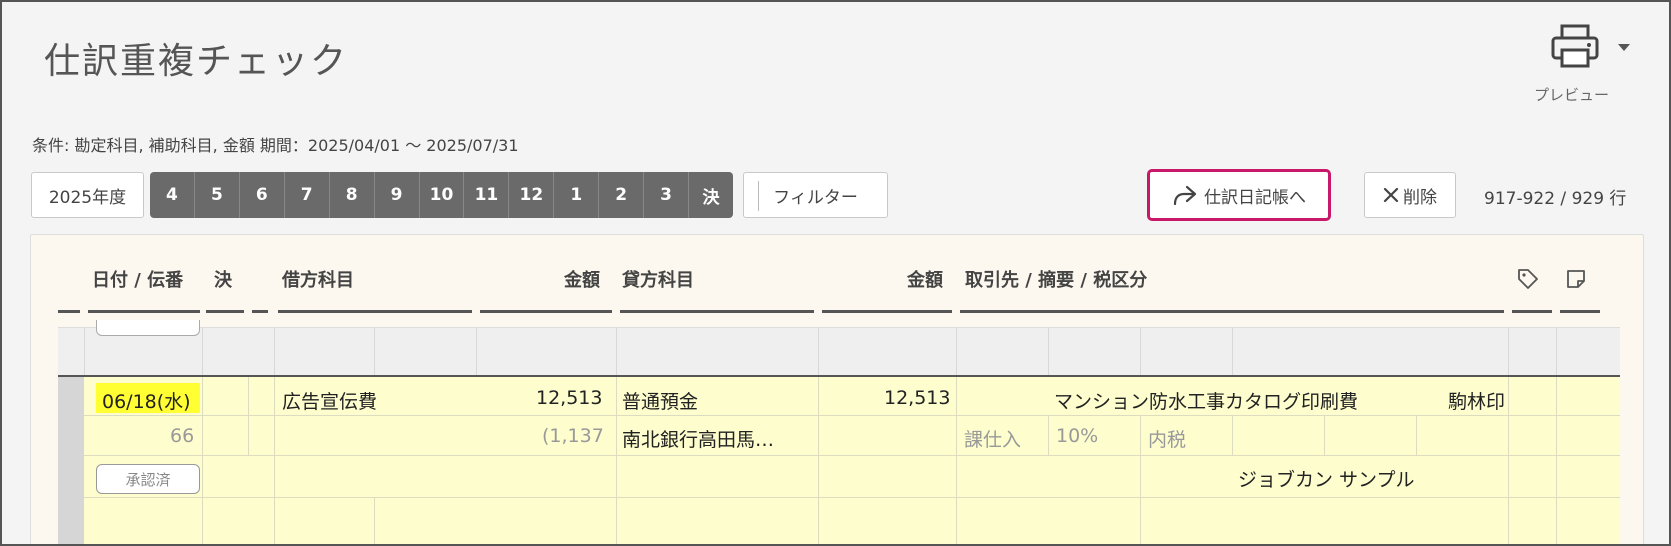  Describe the element at coordinates (307, 195) in the screenshot. I see `month-tab-7: 7` at that location.